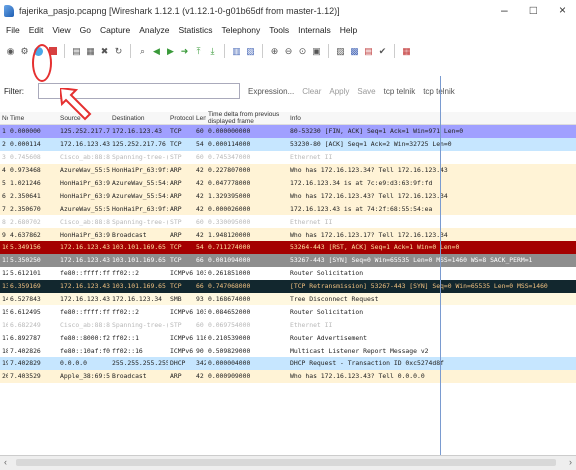  What do you see at coordinates (137, 299) in the screenshot?
I see `cell-destination: 172.16.123.34` at bounding box center [137, 299].